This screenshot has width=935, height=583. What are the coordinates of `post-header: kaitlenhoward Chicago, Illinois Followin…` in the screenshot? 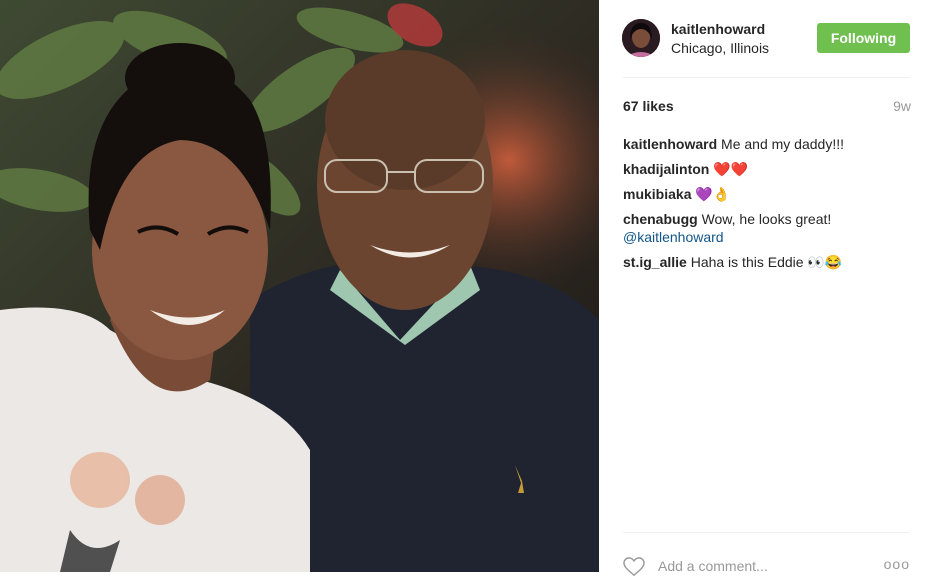 It's located at (767, 38).